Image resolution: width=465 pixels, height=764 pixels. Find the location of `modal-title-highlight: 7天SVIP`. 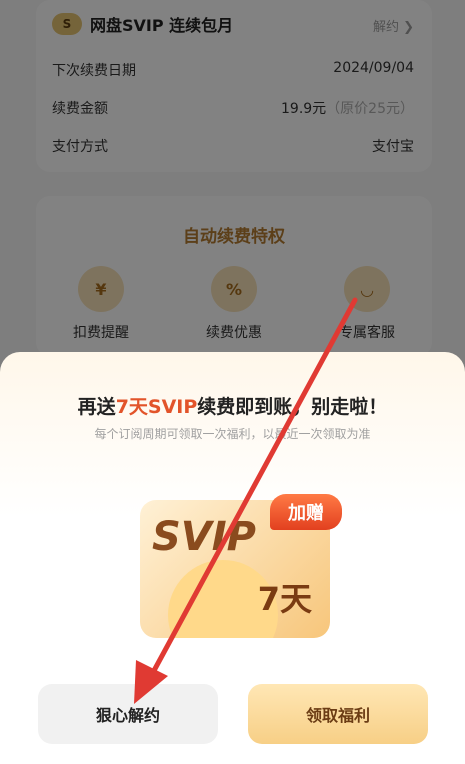

modal-title-highlight: 7天SVIP is located at coordinates (156, 407).